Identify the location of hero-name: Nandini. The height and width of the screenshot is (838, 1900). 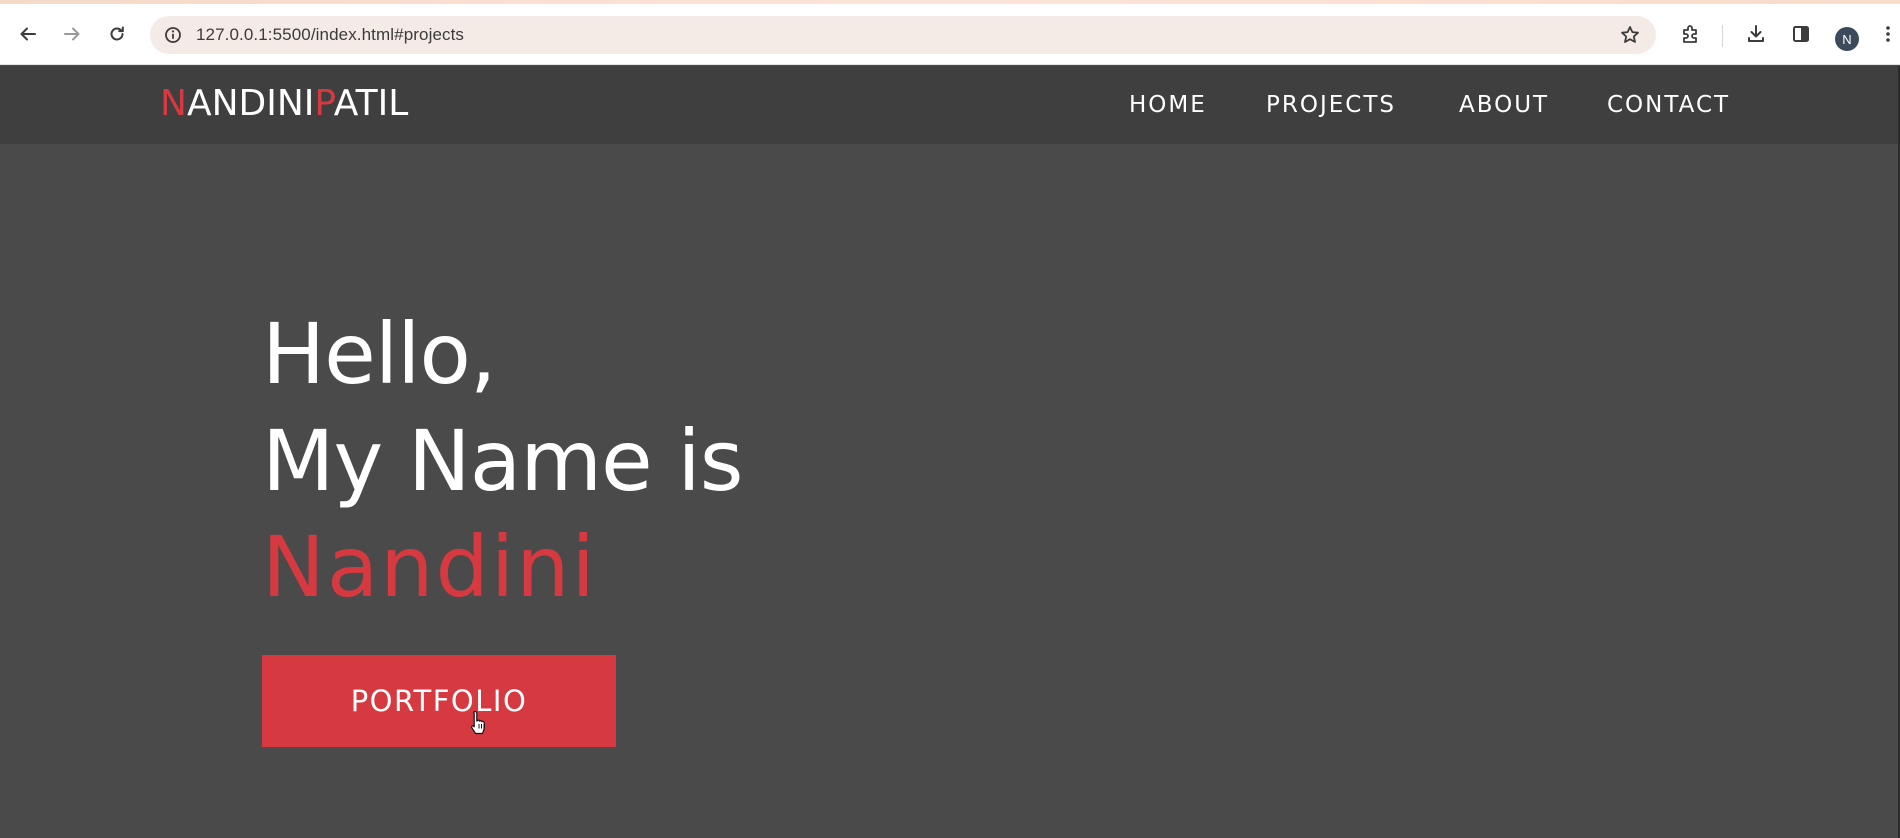
(429, 567).